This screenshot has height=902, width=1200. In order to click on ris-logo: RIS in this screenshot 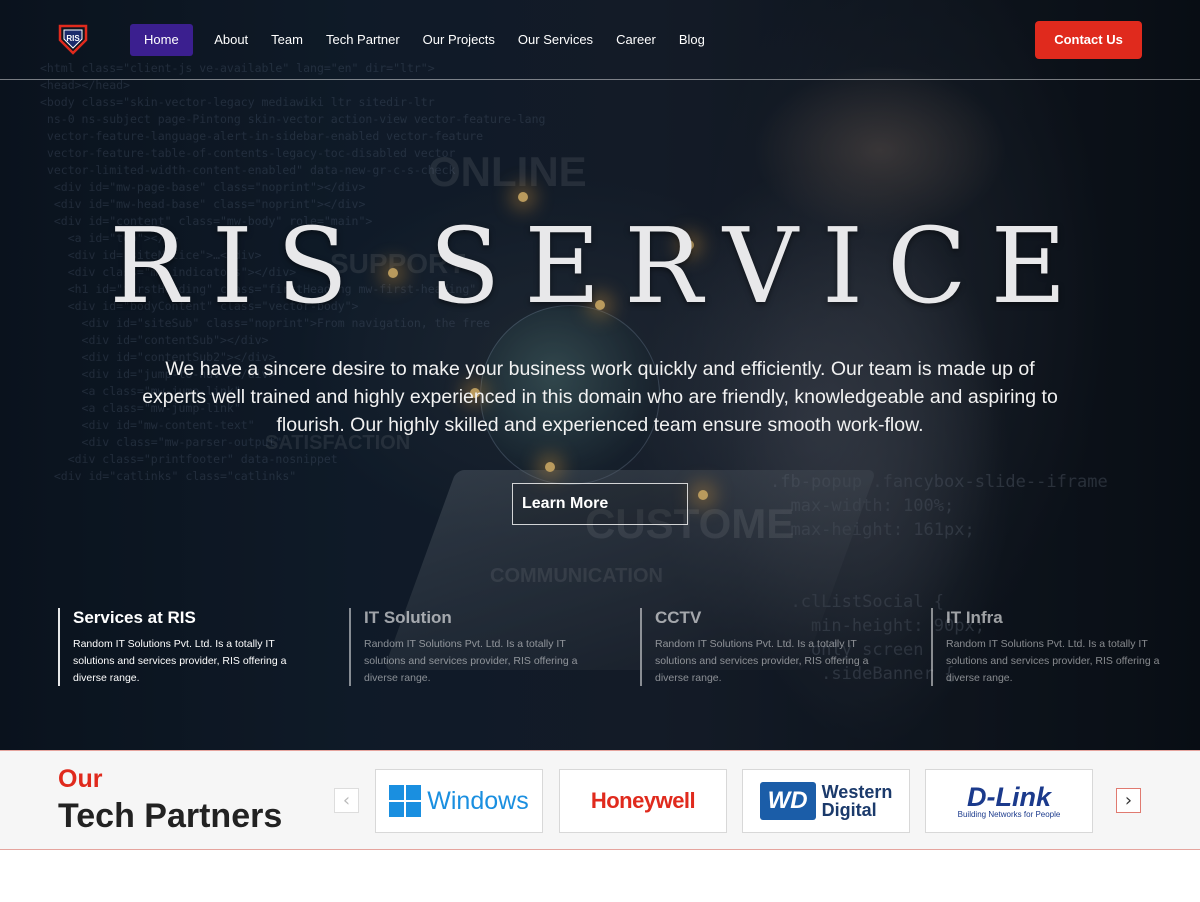, I will do `click(73, 39)`.